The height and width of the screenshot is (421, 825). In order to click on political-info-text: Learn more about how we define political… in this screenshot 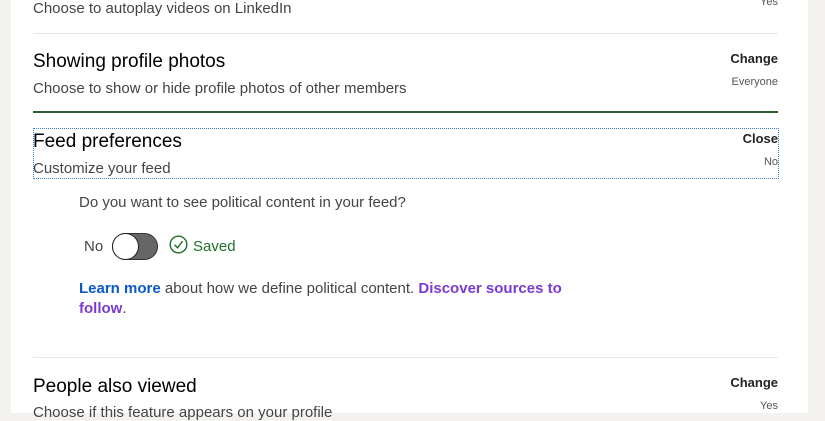, I will do `click(320, 299)`.